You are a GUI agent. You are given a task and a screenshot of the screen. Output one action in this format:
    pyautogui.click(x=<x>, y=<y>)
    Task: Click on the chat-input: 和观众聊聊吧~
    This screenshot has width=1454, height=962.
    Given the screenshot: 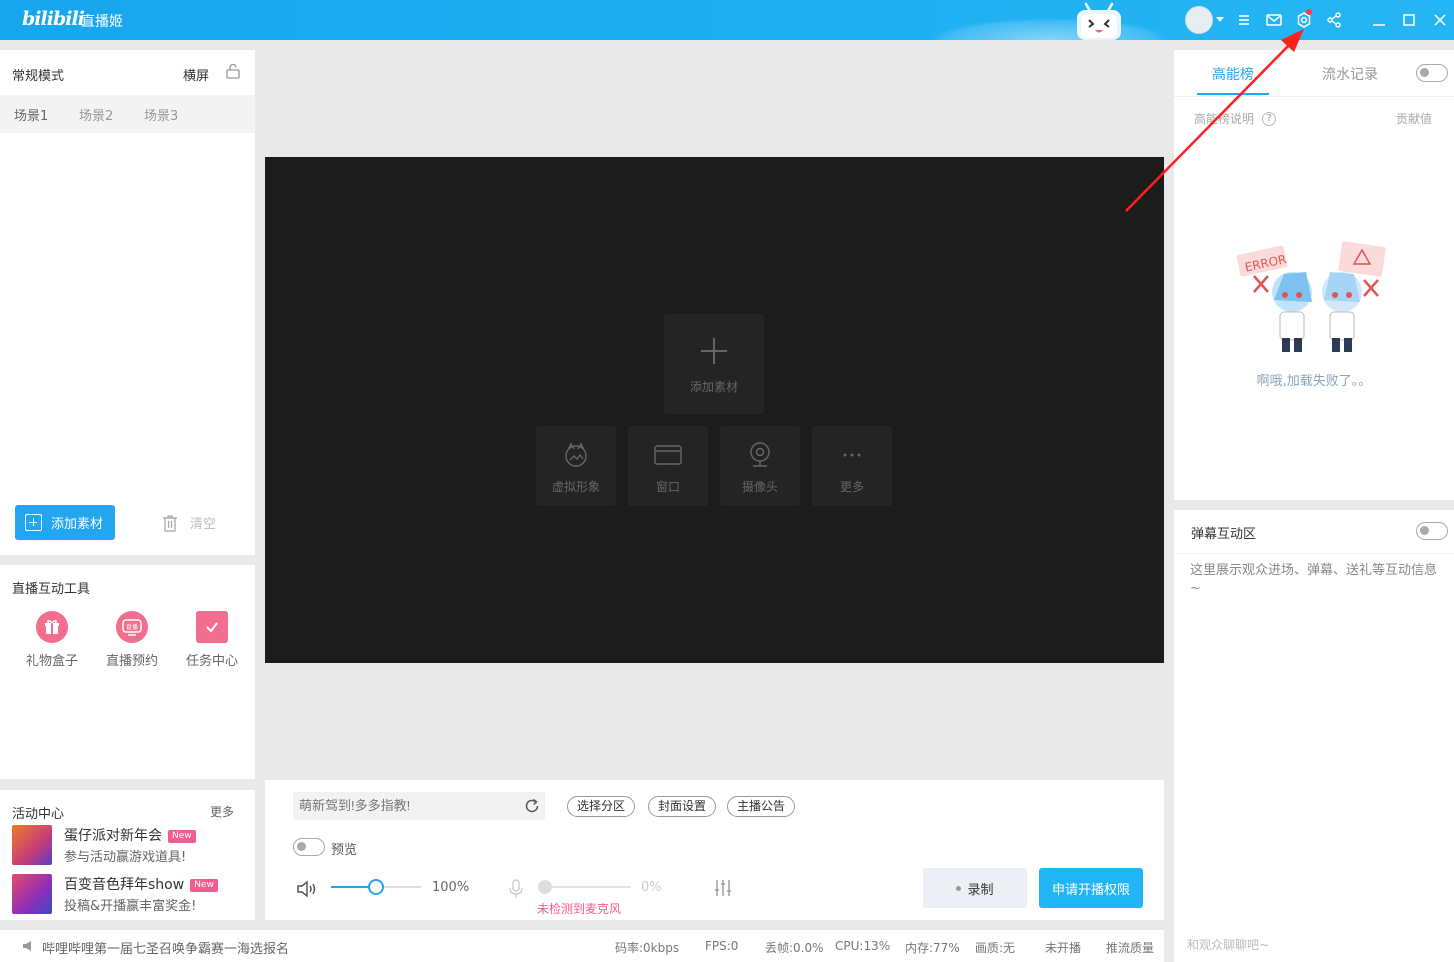 What is the action you would take?
    pyautogui.click(x=1234, y=946)
    